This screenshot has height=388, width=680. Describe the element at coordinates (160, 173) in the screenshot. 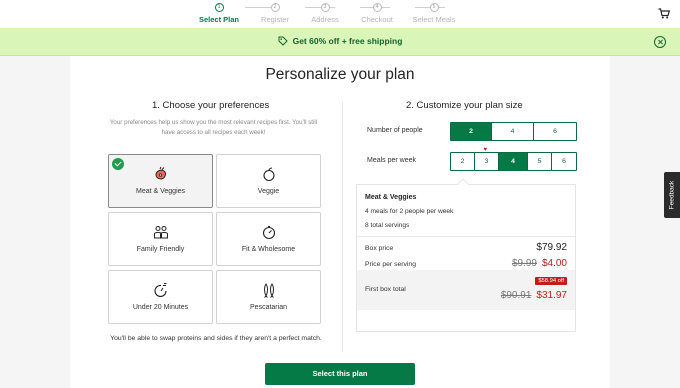

I see `meat-veggies-icon` at that location.